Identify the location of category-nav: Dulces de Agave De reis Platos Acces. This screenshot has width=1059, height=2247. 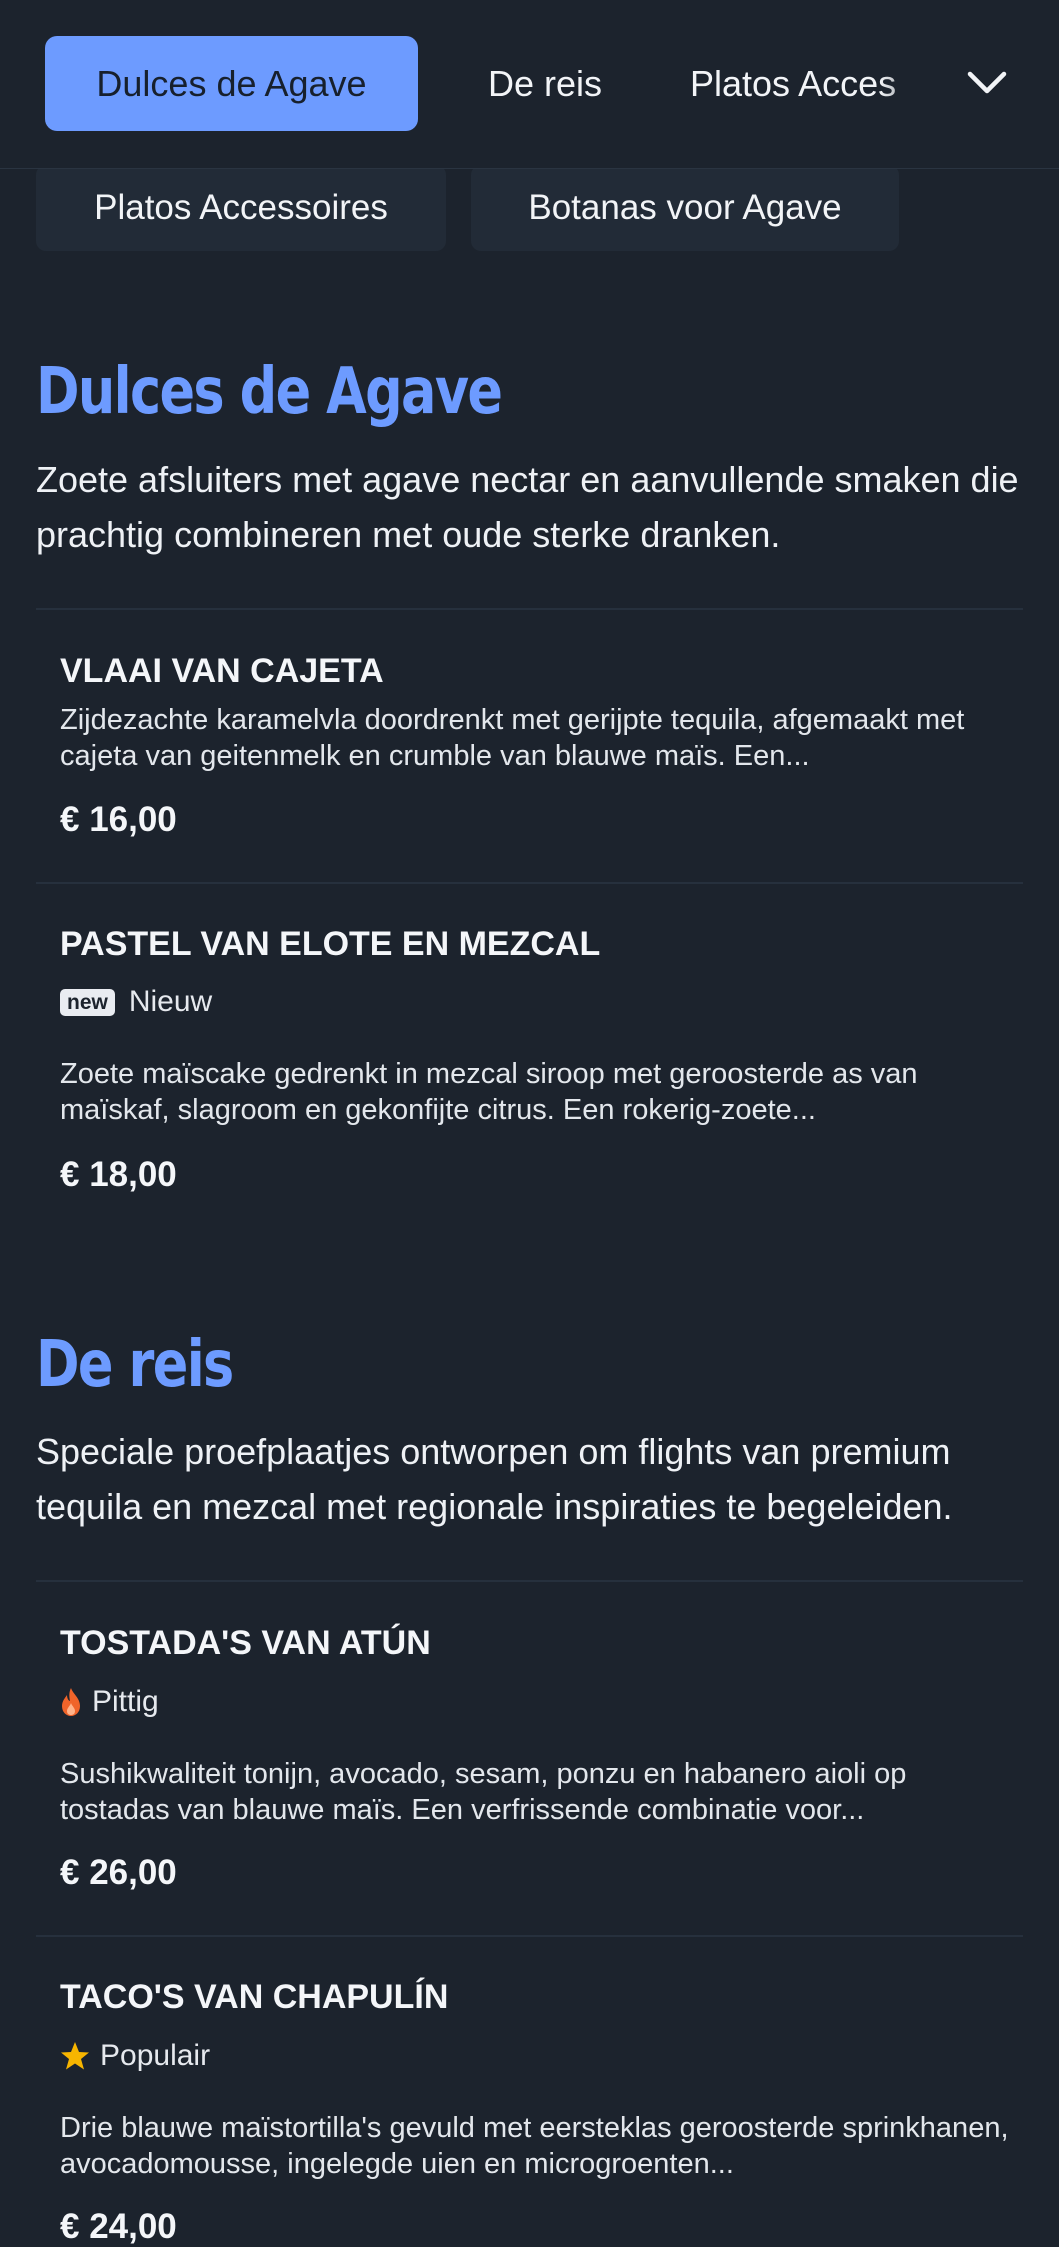
(529, 84).